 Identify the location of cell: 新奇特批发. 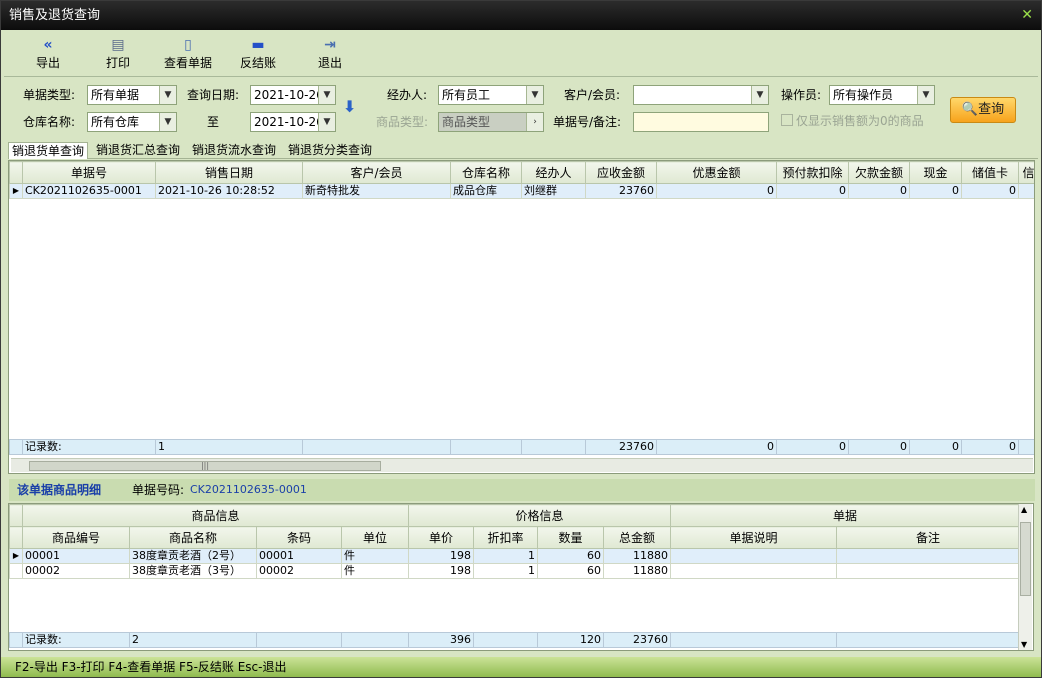
(376, 191).